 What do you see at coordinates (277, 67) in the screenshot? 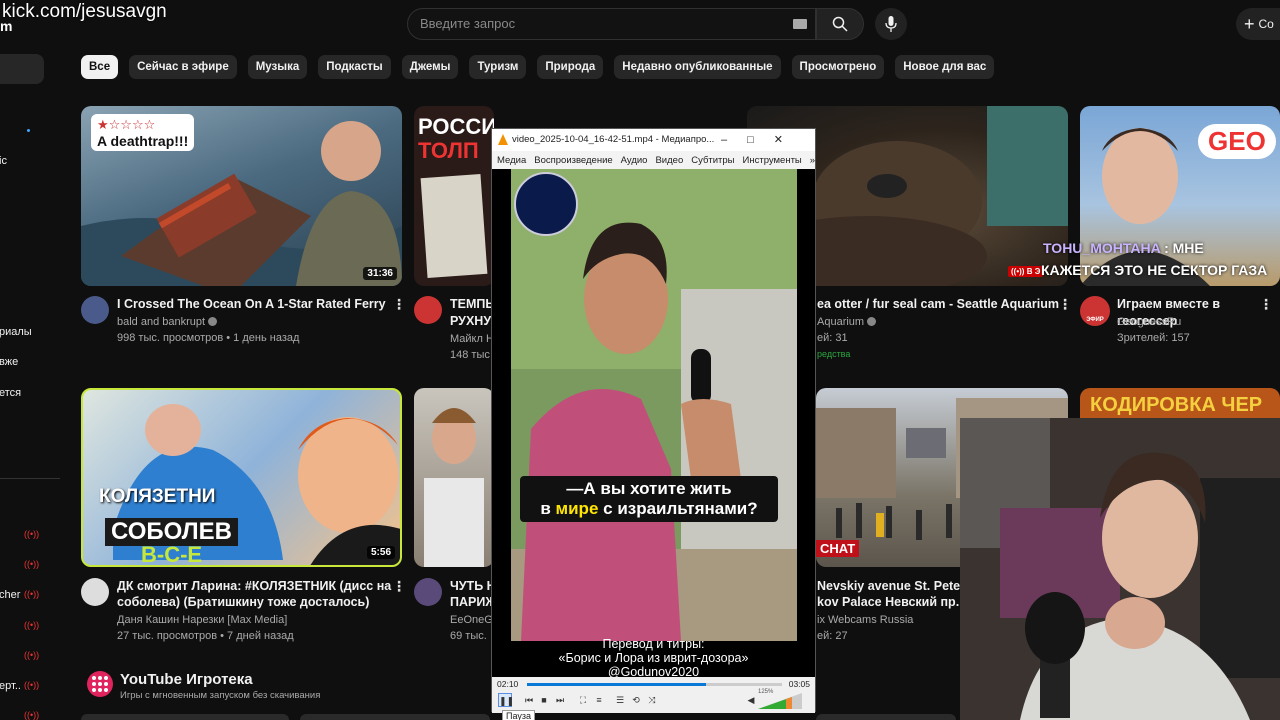
I see `chip-music: Музыка` at bounding box center [277, 67].